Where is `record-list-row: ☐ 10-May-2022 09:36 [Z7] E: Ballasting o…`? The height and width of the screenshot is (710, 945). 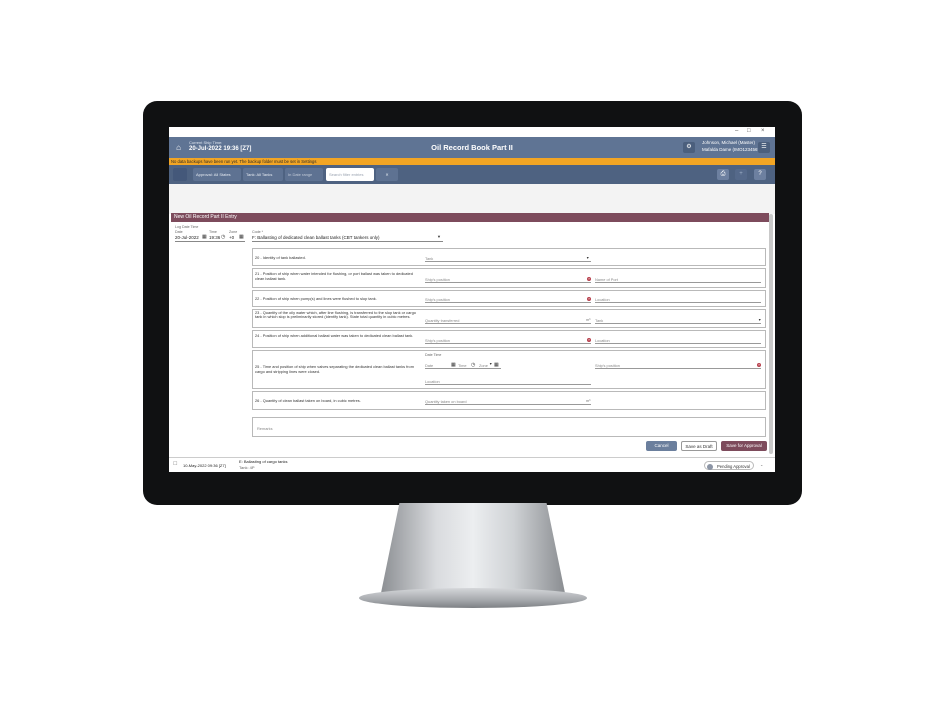 record-list-row: ☐ 10-May-2022 09:36 [Z7] E: Ballasting o… is located at coordinates (472, 464).